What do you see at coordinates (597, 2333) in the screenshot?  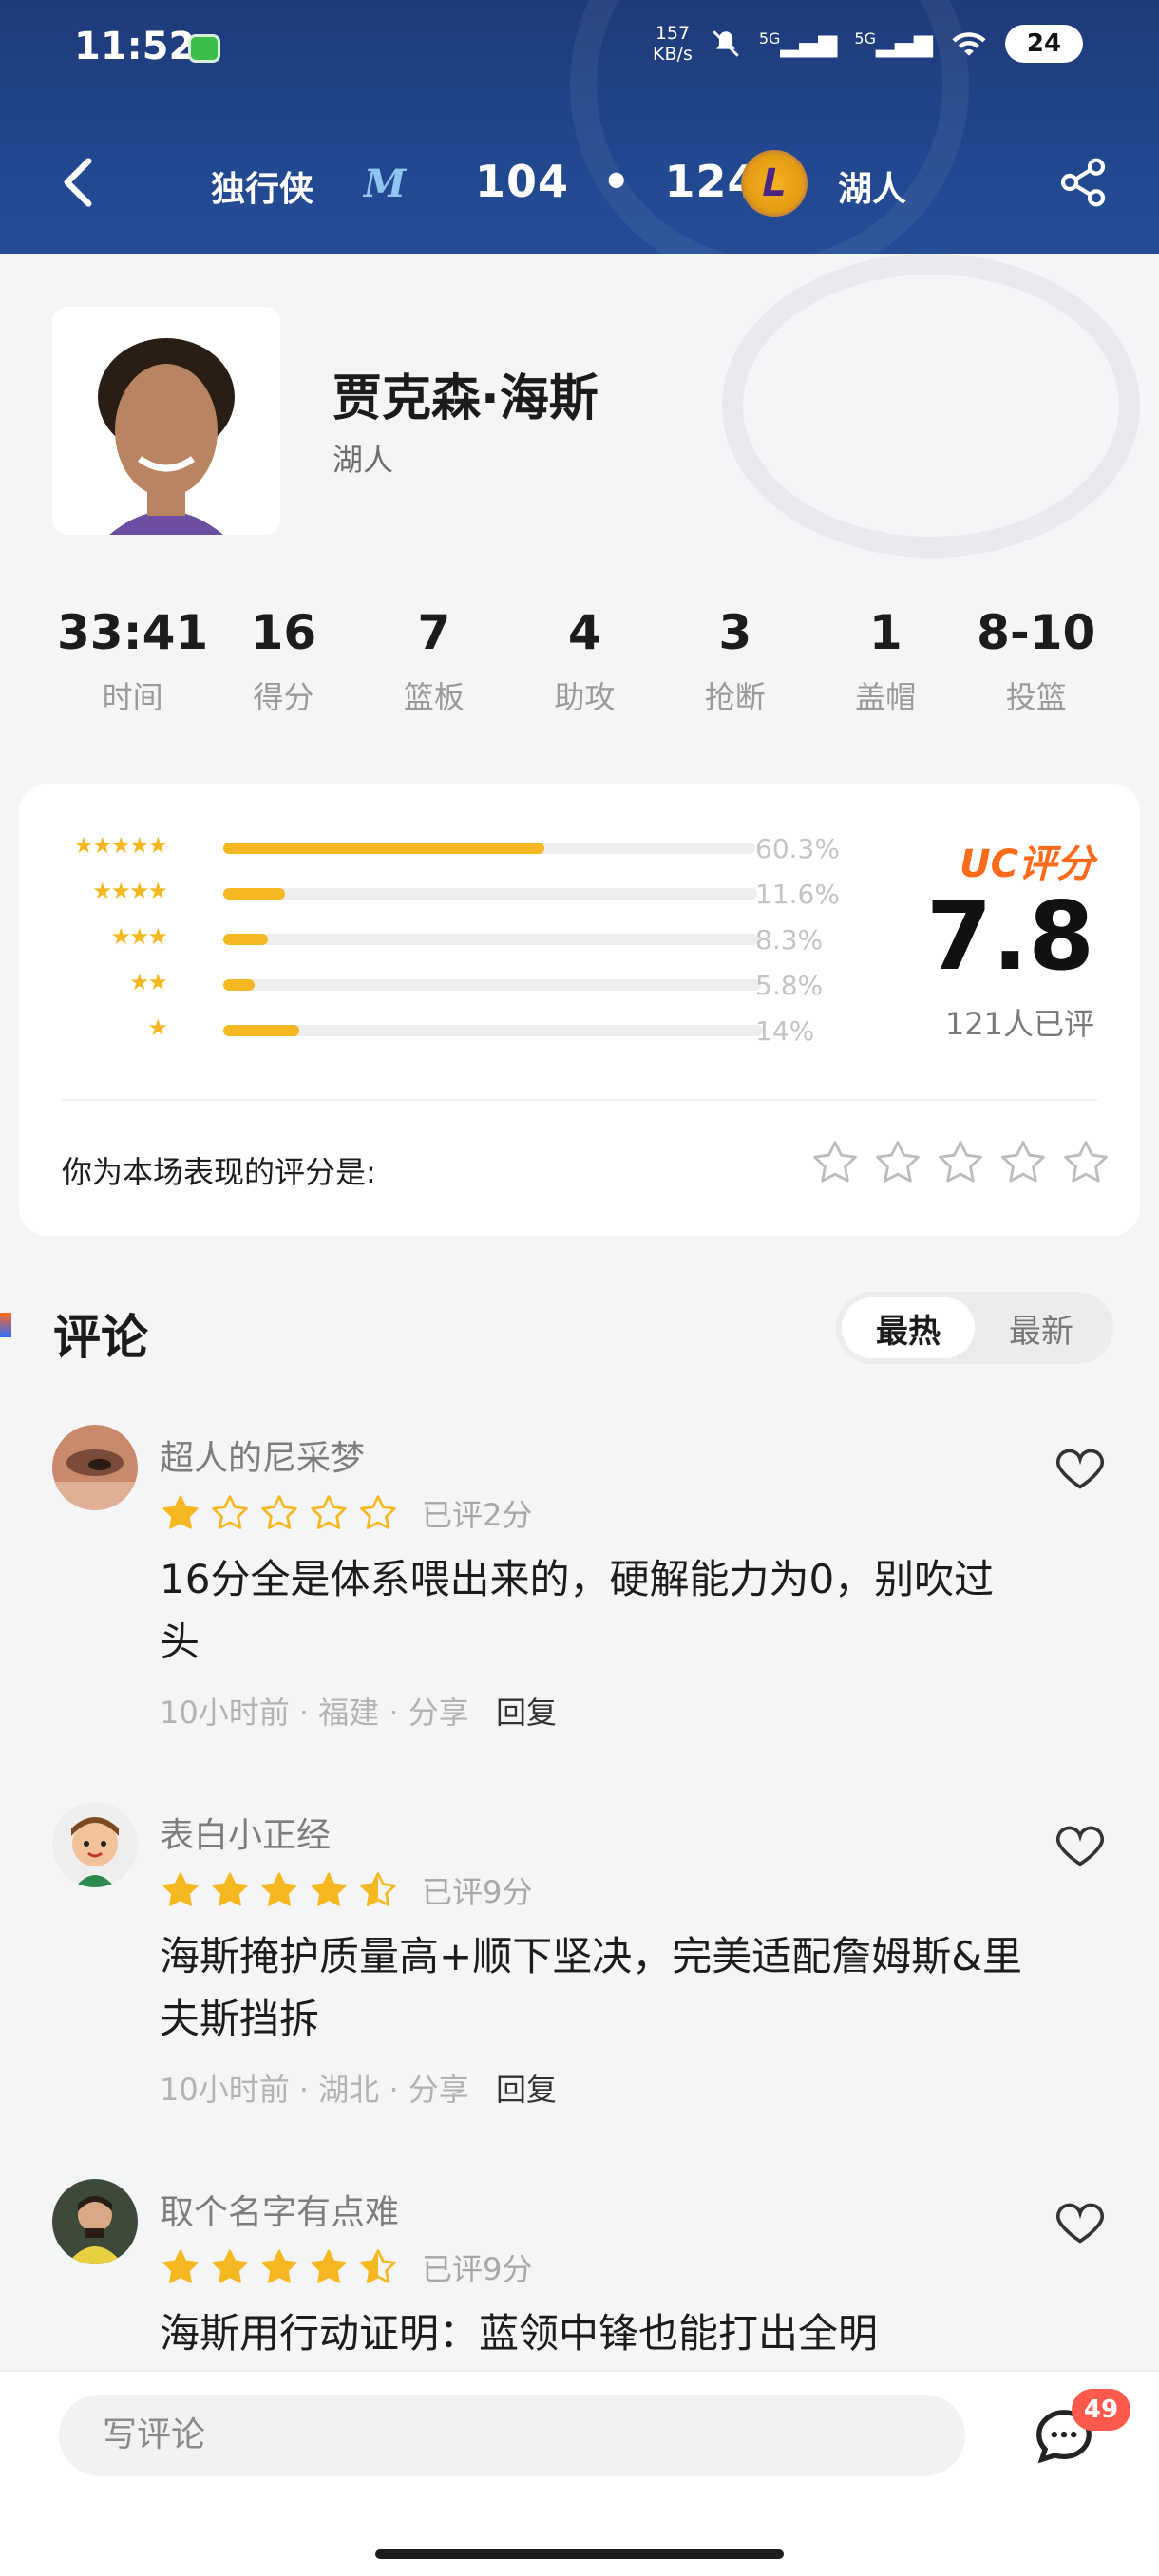 I see `comment-text: 海斯用行动证明：蓝领中锋也能打出全明` at bounding box center [597, 2333].